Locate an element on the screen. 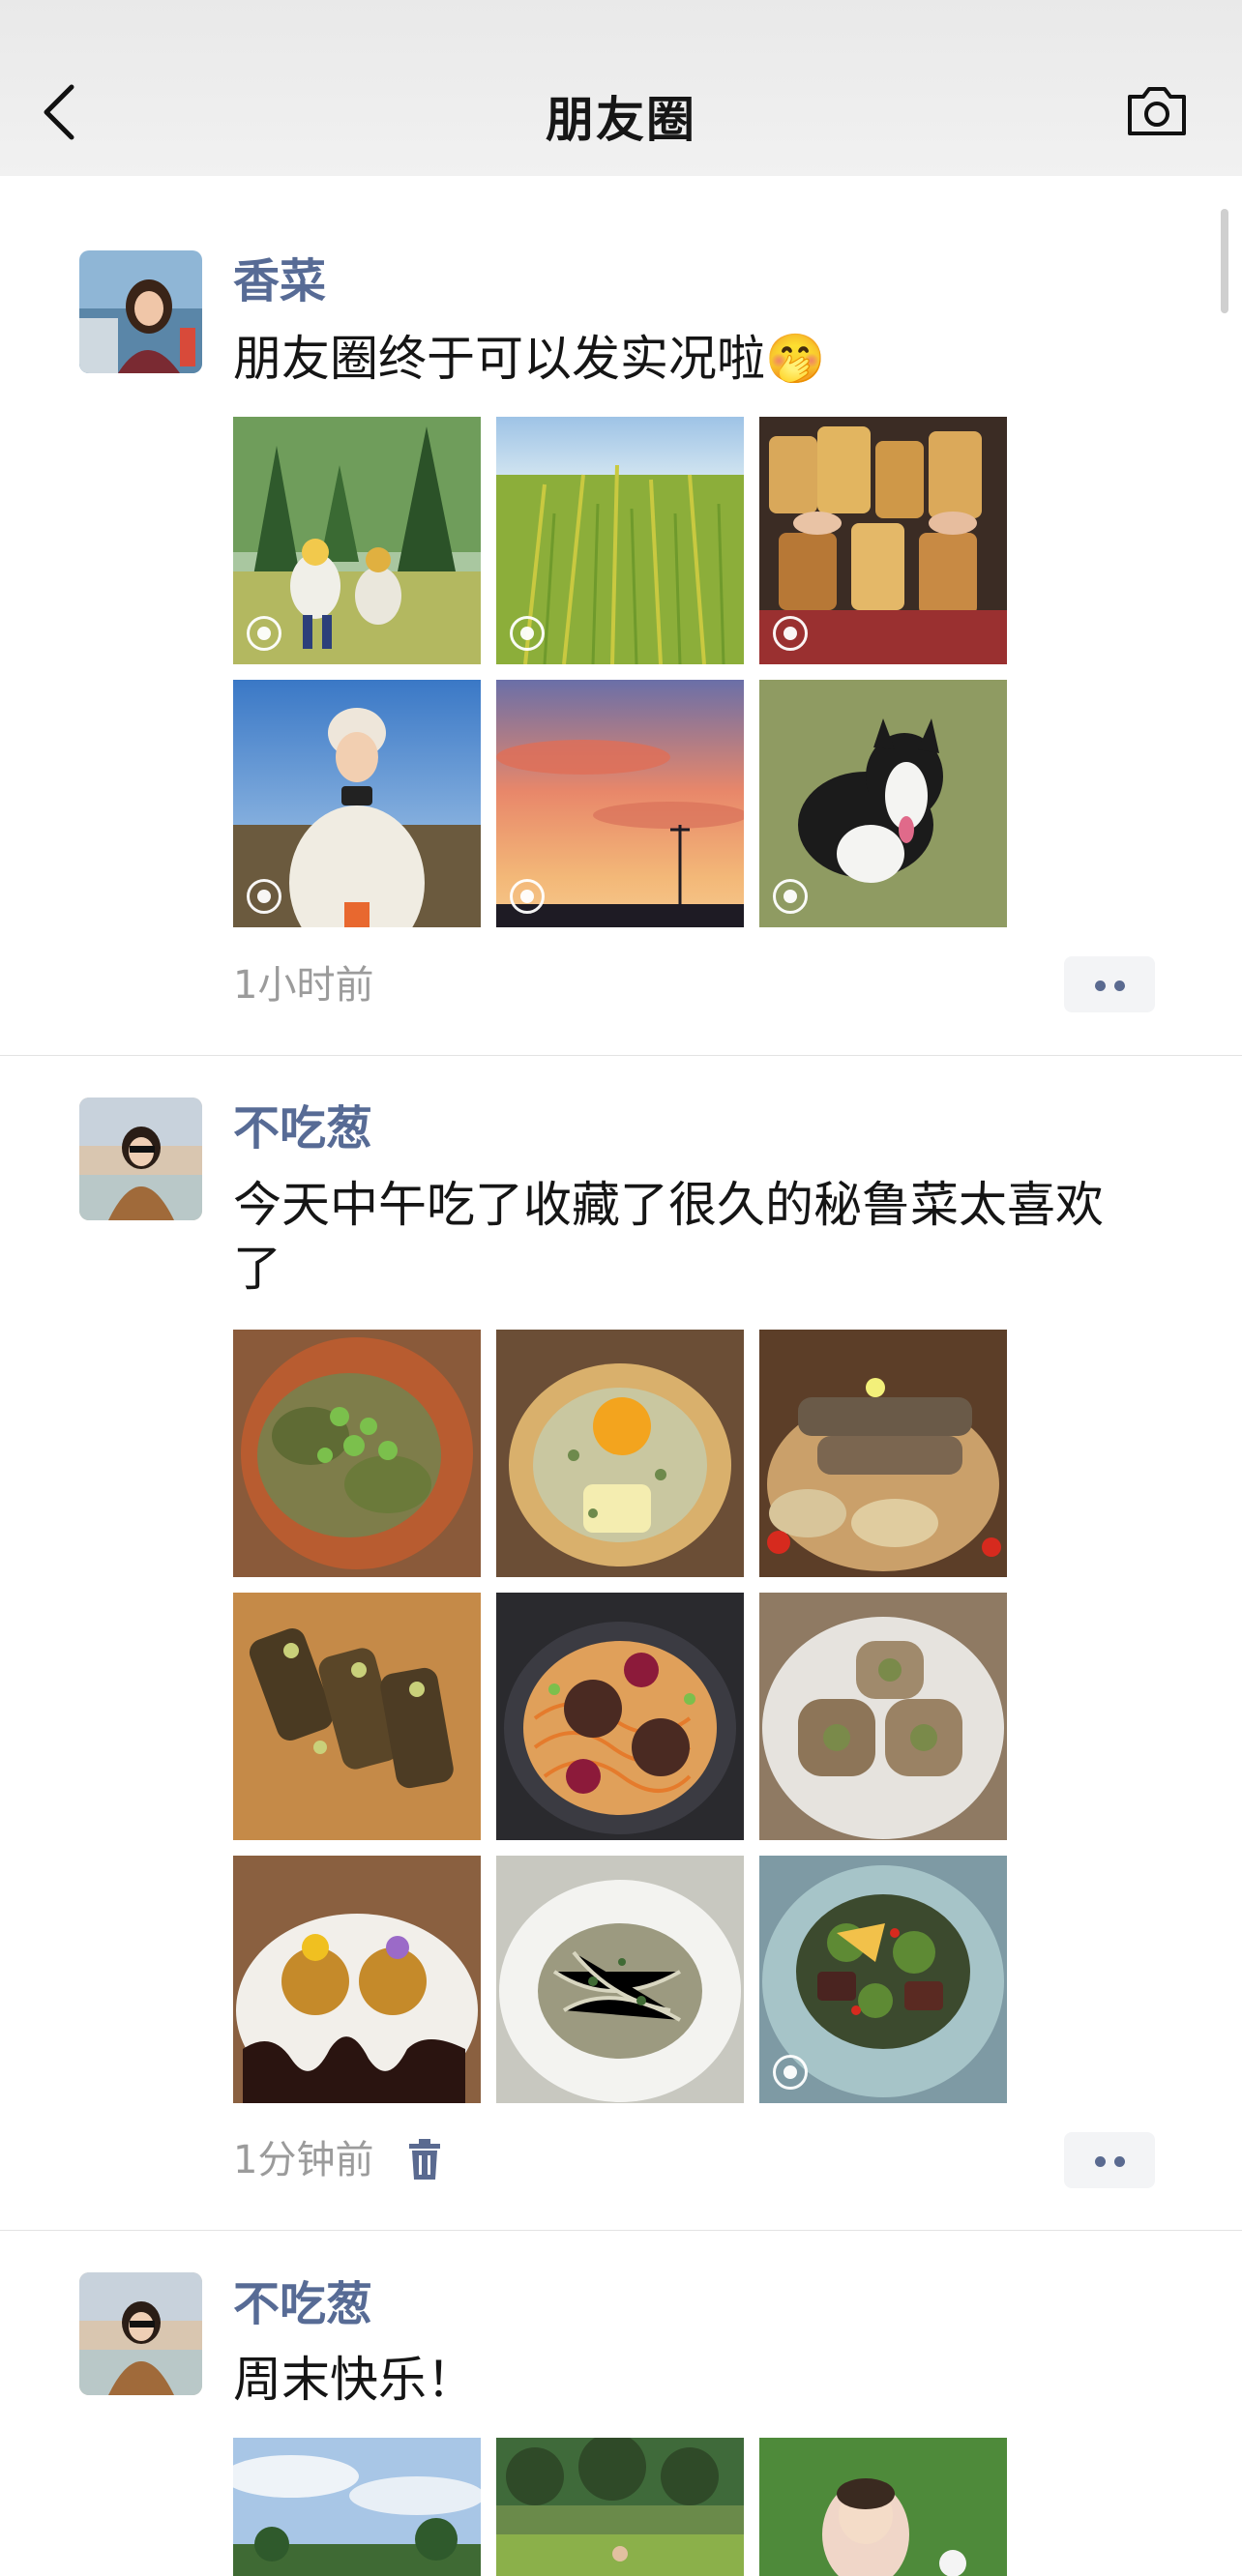 This screenshot has height=2576, width=1242. post-text: 今天中午吃了收藏了很久的秘鲁菜太喜欢了 is located at coordinates (668, 1237).